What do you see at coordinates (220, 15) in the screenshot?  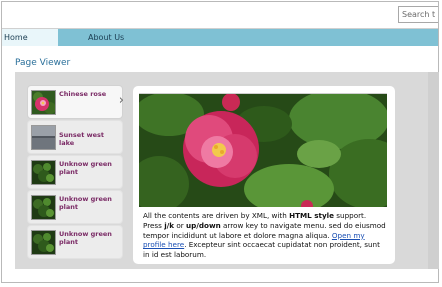 I see `top-bar: Search t` at bounding box center [220, 15].